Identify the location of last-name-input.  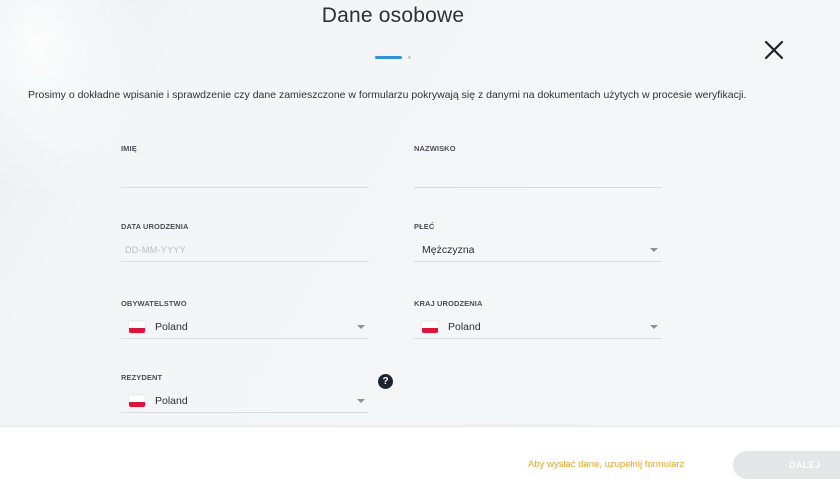
(538, 176).